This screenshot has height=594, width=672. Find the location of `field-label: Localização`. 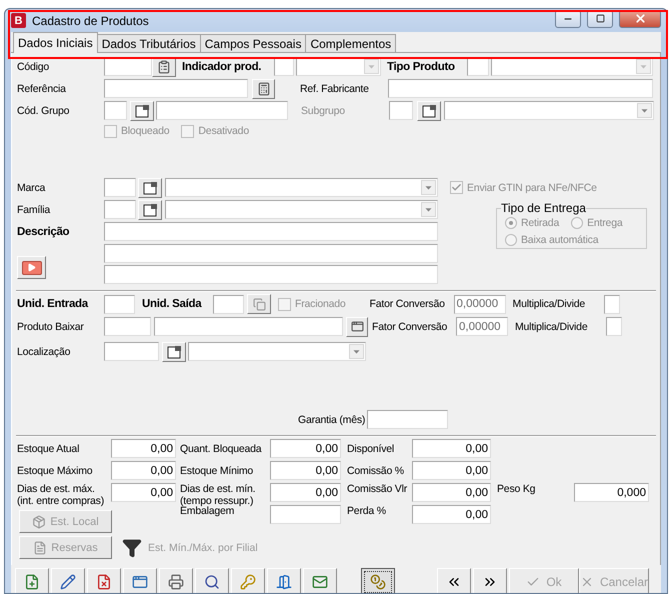

field-label: Localização is located at coordinates (44, 352).